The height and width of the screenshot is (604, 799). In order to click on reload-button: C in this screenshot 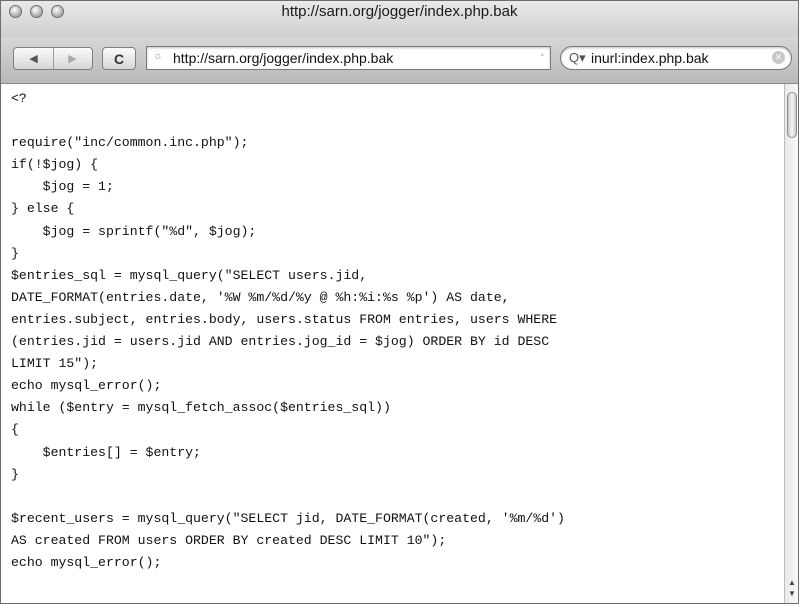, I will do `click(119, 58)`.